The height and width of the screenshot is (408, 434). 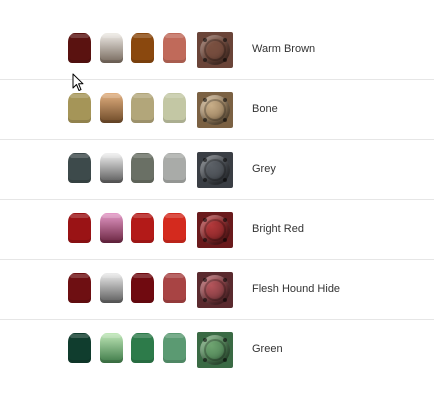 I want to click on scheme-name: Warm Brown, so click(x=284, y=49).